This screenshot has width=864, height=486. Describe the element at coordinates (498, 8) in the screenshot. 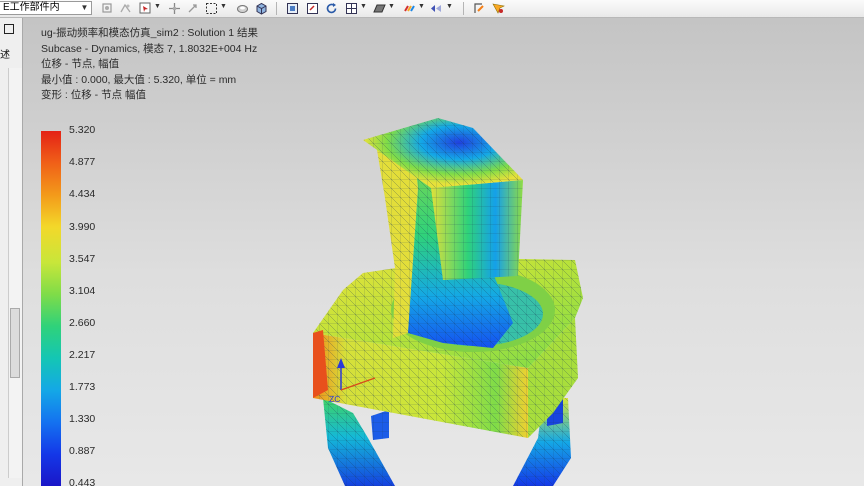

I see `postview-icon` at that location.